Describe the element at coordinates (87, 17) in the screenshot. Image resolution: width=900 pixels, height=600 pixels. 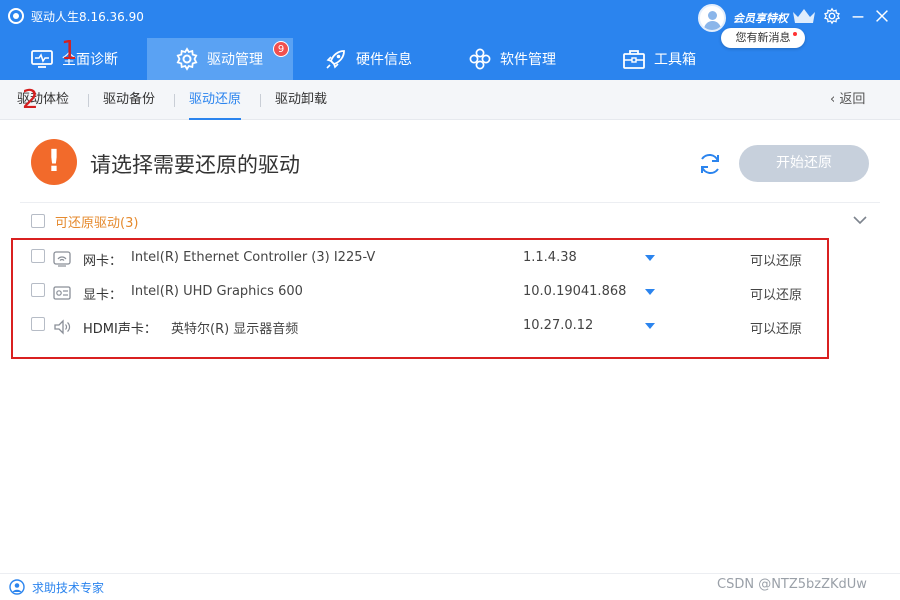
I see `app-title: 驱动人生8.16.36.90` at that location.